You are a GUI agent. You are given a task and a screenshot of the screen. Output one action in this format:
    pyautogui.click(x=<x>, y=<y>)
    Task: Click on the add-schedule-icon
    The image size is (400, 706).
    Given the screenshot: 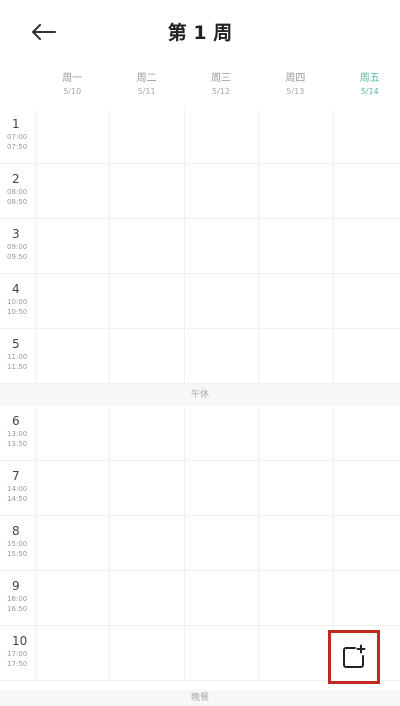 What is the action you would take?
    pyautogui.click(x=354, y=656)
    